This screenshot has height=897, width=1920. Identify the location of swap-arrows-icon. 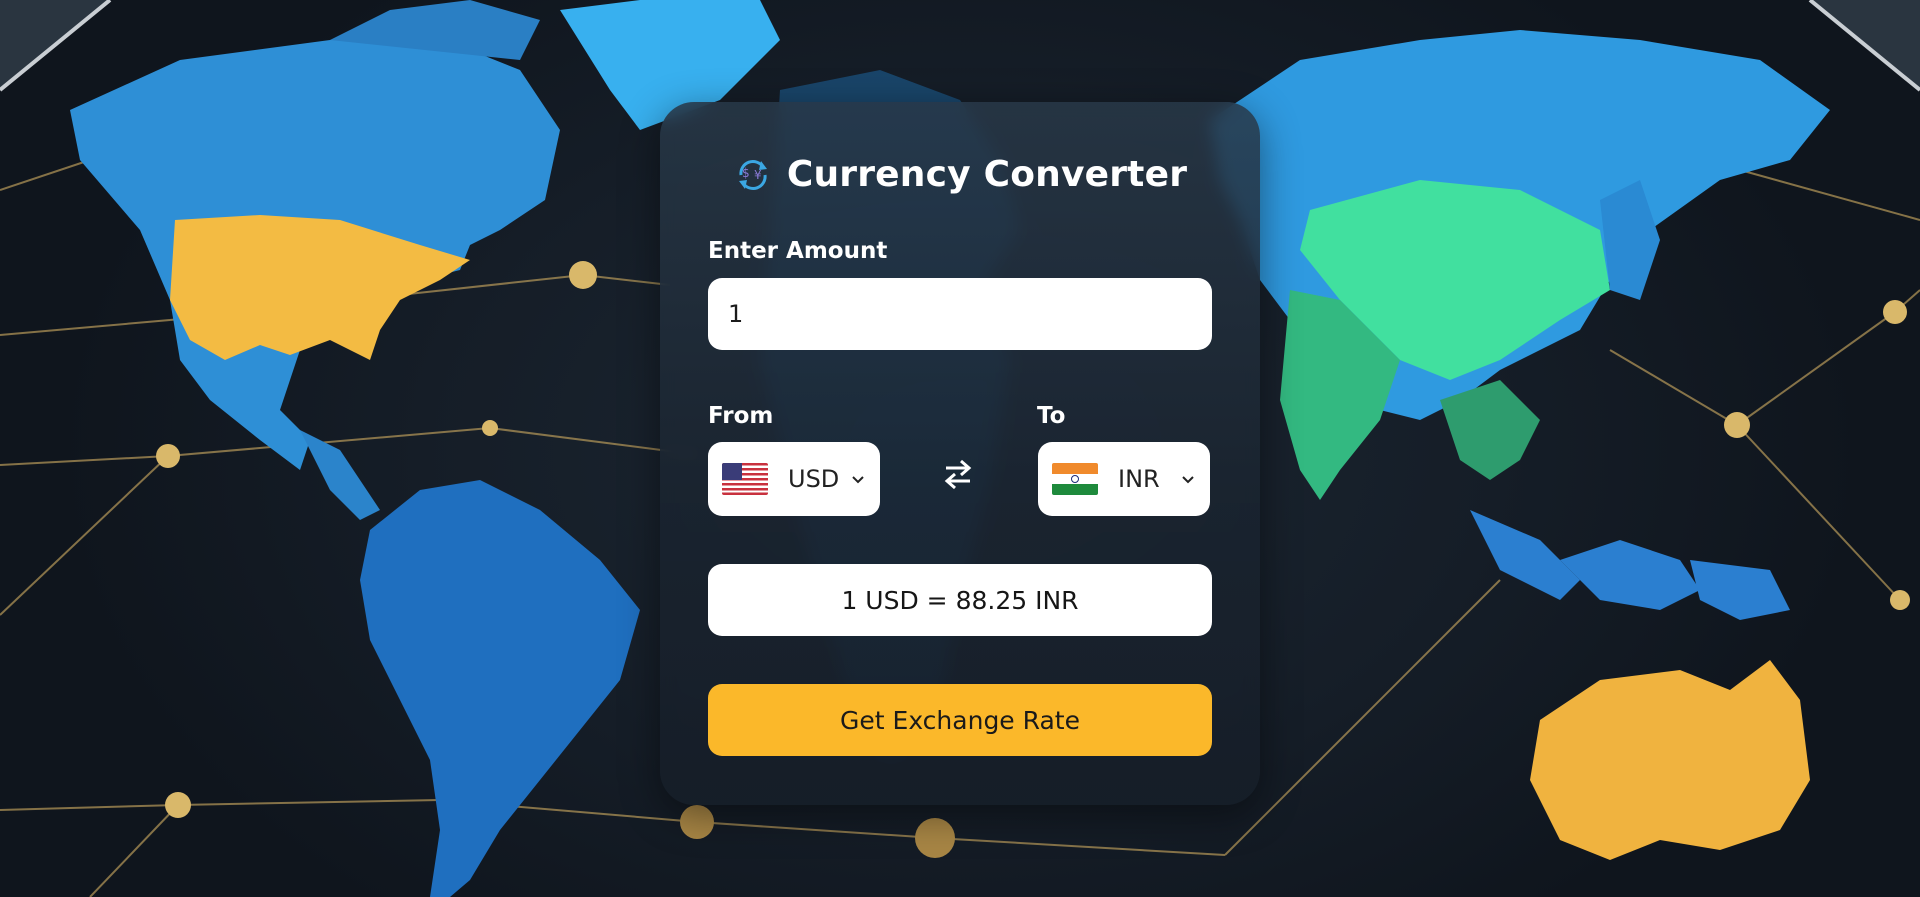
(958, 474).